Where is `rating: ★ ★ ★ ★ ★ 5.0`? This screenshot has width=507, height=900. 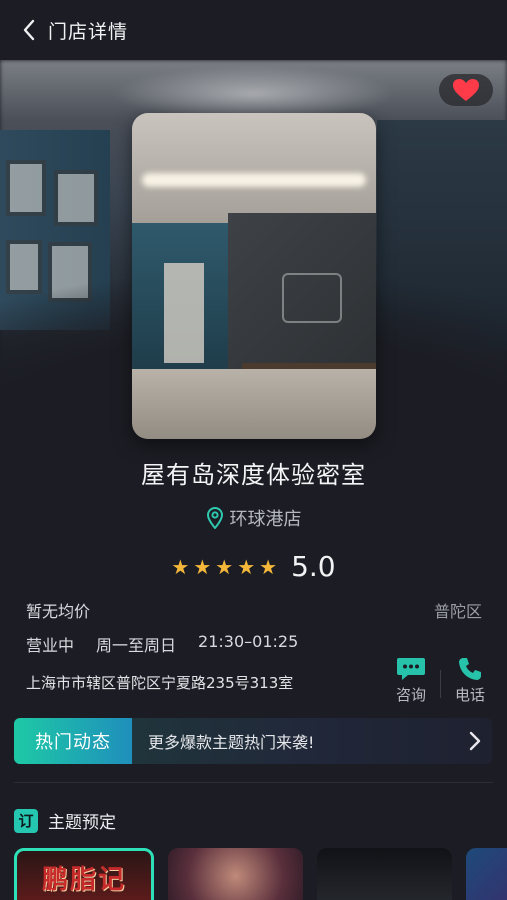
rating: ★ ★ ★ ★ ★ 5.0 is located at coordinates (253, 566).